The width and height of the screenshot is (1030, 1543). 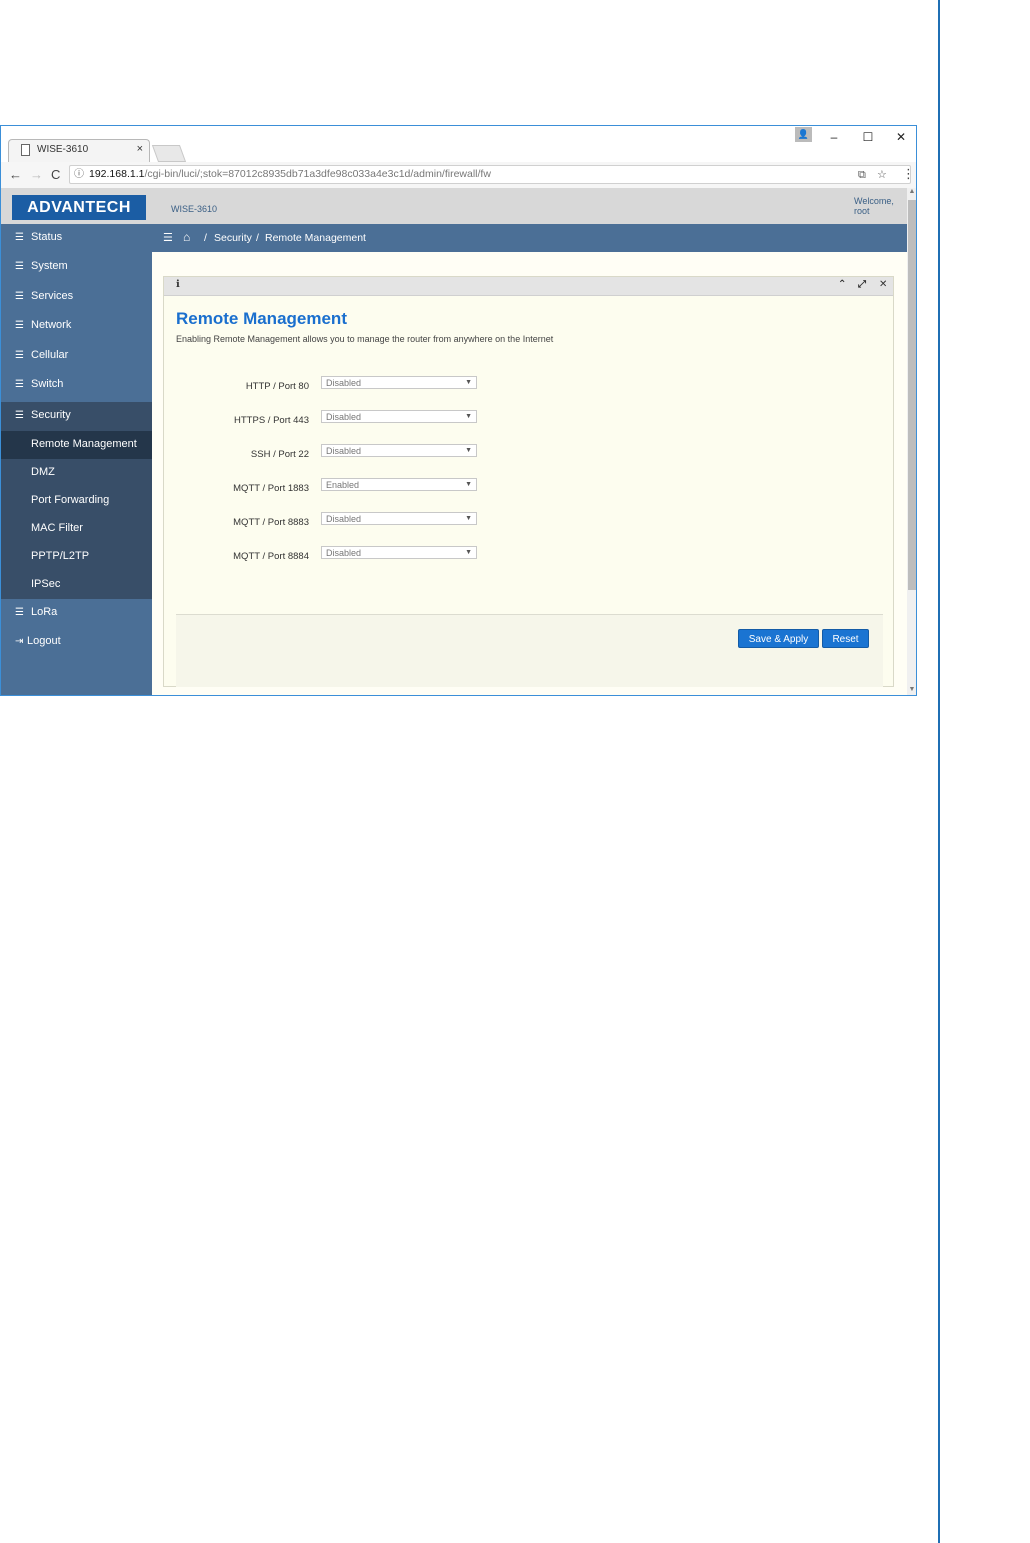 I want to click on close-icon: ✕, so click(x=883, y=284).